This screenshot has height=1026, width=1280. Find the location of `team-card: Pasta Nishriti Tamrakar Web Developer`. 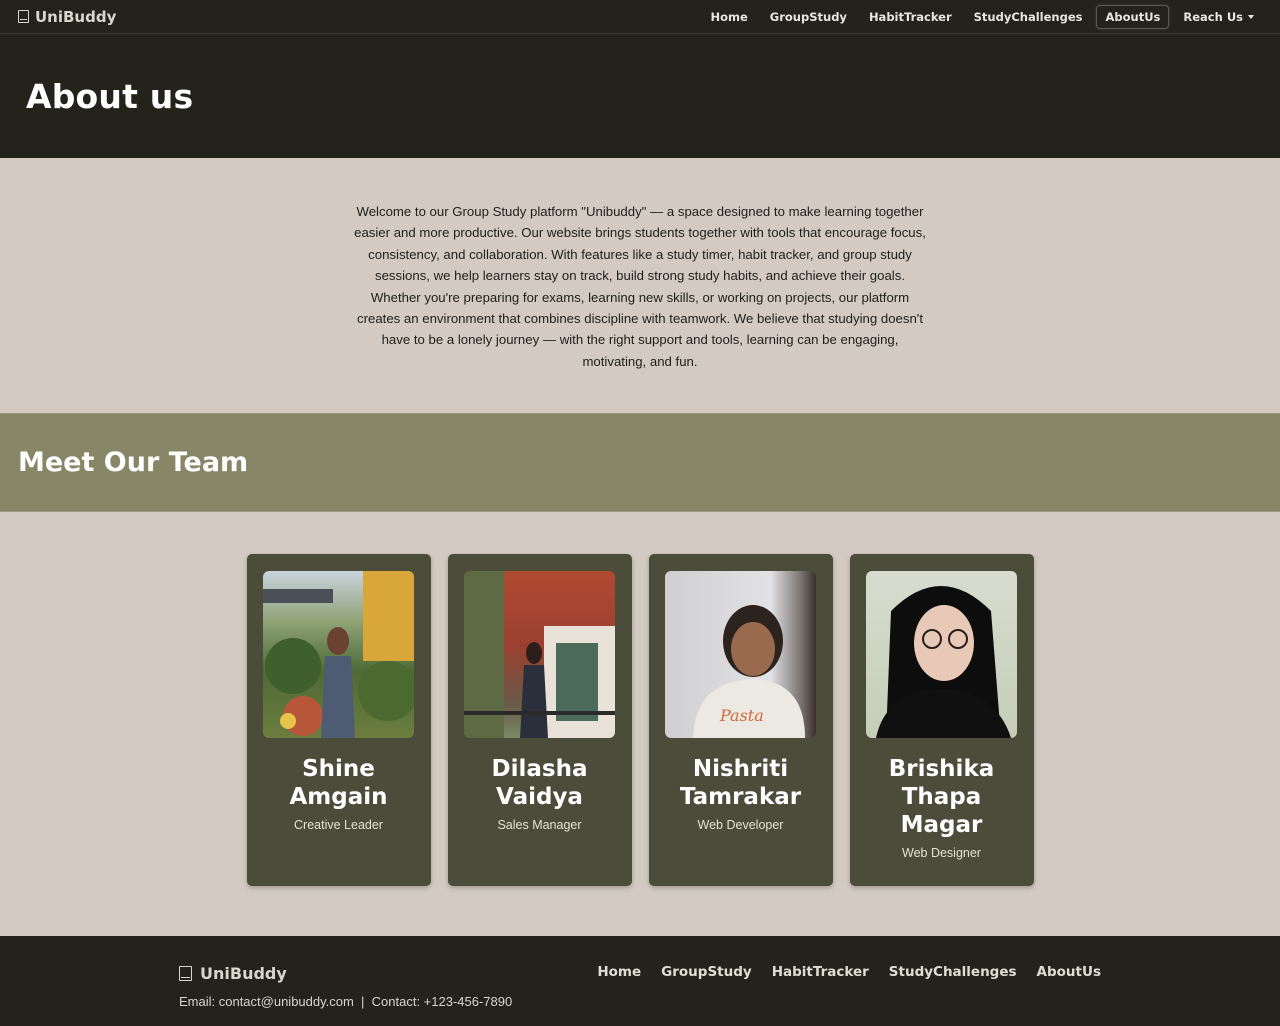

team-card: Pasta Nishriti Tamrakar Web Developer is located at coordinates (740, 720).